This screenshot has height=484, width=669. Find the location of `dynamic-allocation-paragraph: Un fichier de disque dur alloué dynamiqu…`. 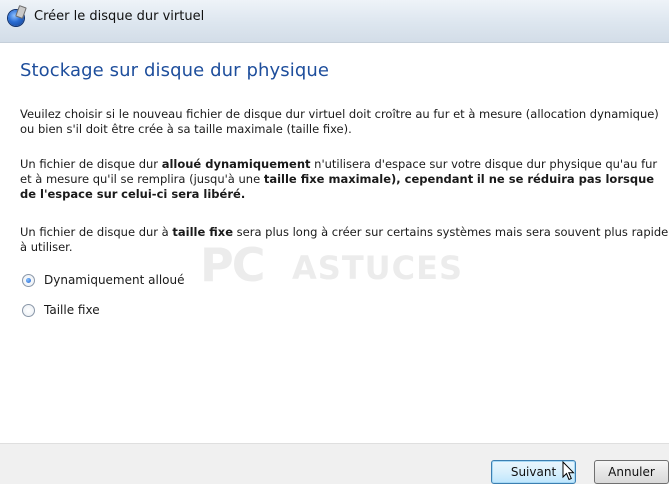

dynamic-allocation-paragraph: Un fichier de disque dur alloué dynamiqu… is located at coordinates (339, 179).